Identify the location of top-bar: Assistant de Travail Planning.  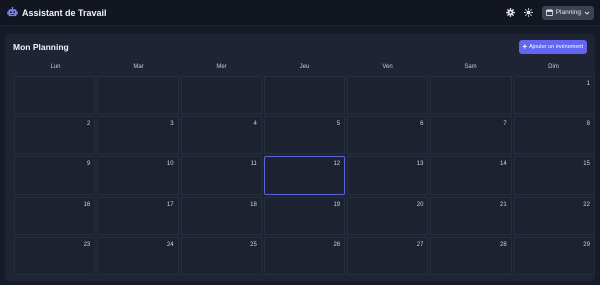
(300, 13).